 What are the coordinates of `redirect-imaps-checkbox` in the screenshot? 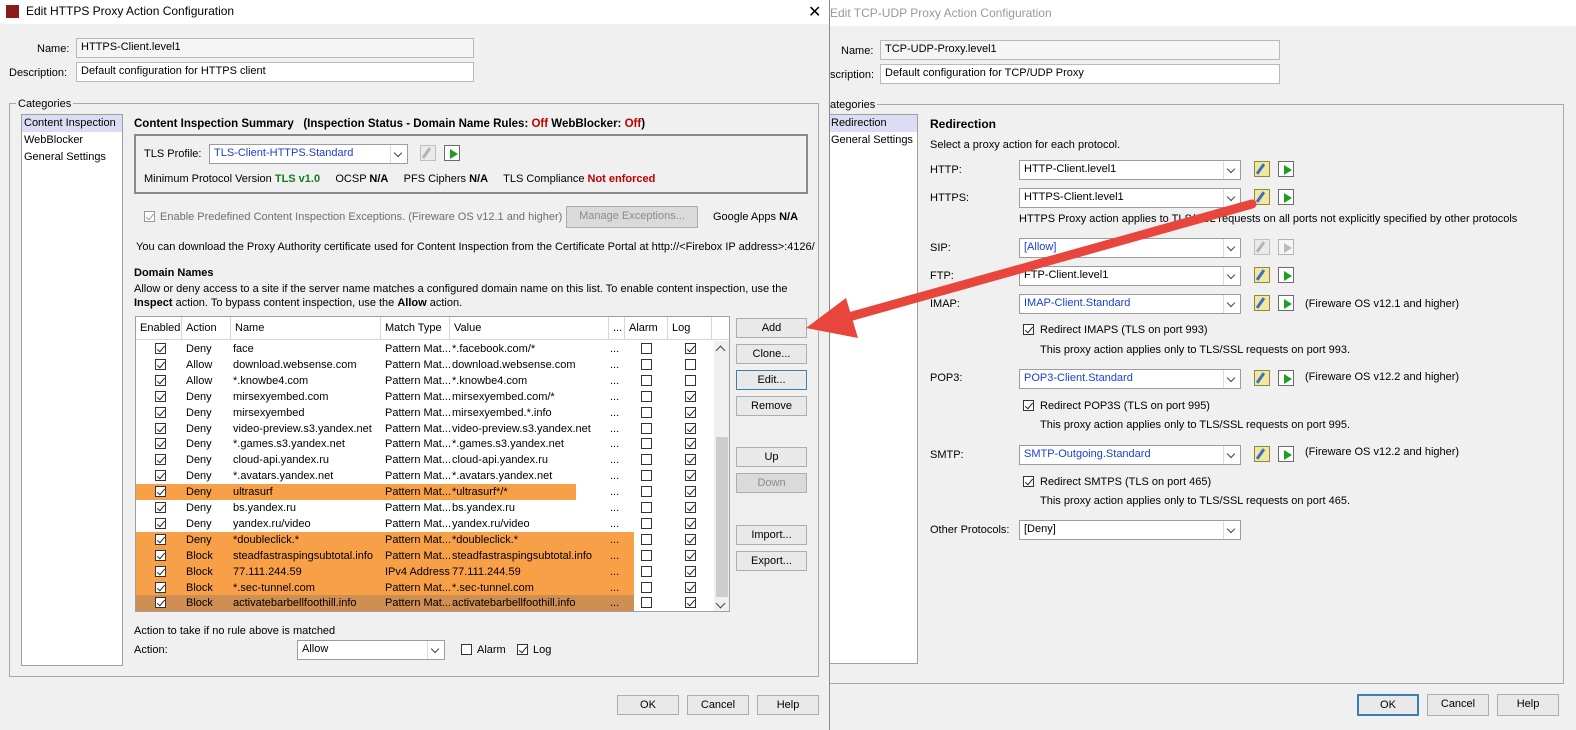 It's located at (1028, 329).